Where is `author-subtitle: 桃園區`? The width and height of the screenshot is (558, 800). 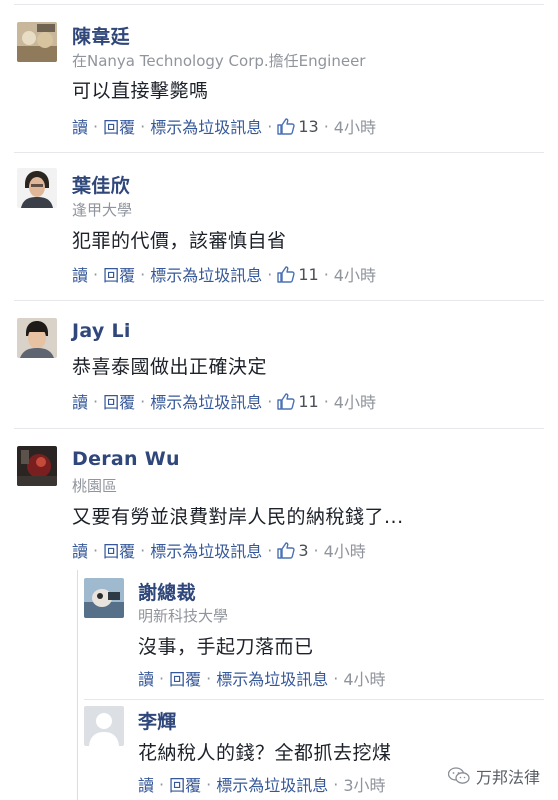 author-subtitle: 桃園區 is located at coordinates (95, 486).